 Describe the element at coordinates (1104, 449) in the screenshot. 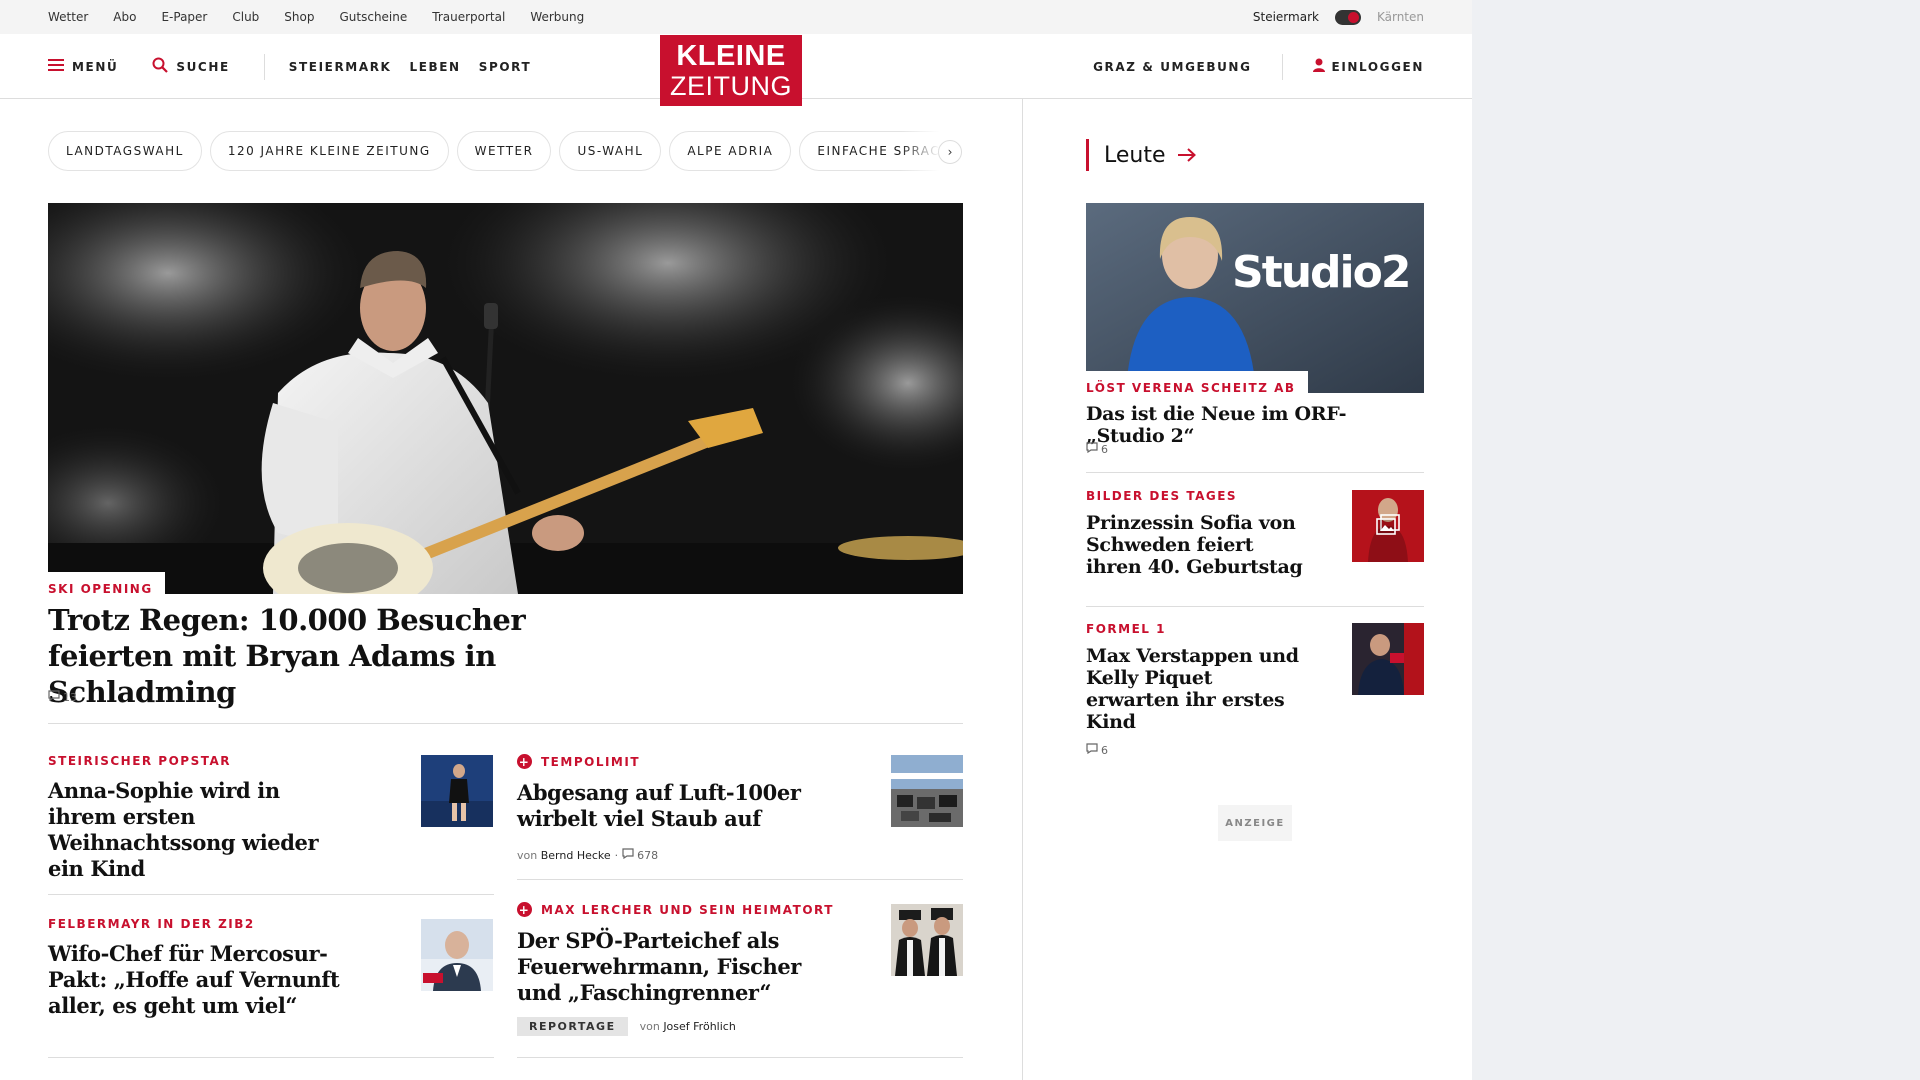

I see `leute-lead-comment-count: 6` at that location.